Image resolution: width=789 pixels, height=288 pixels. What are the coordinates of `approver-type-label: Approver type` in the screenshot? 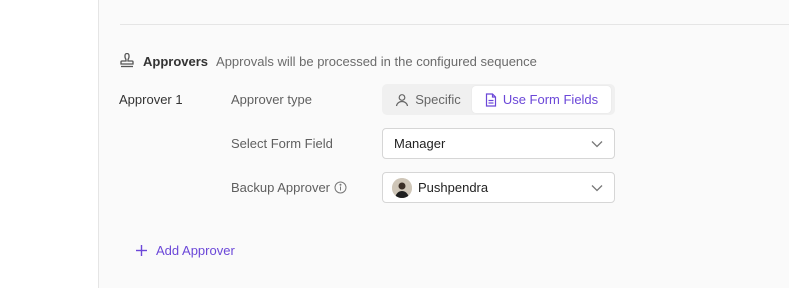 It's located at (271, 99).